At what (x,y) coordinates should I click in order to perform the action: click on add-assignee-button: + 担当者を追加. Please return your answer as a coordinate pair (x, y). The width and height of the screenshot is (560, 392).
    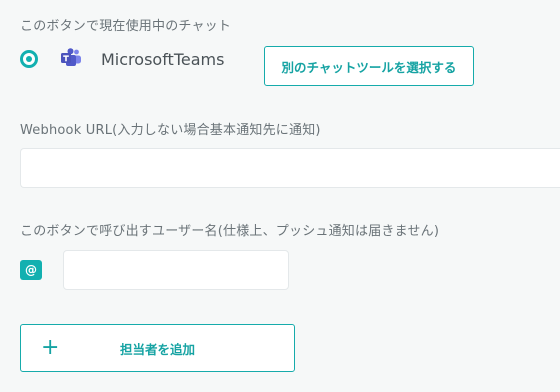
    Looking at the image, I should click on (157, 348).